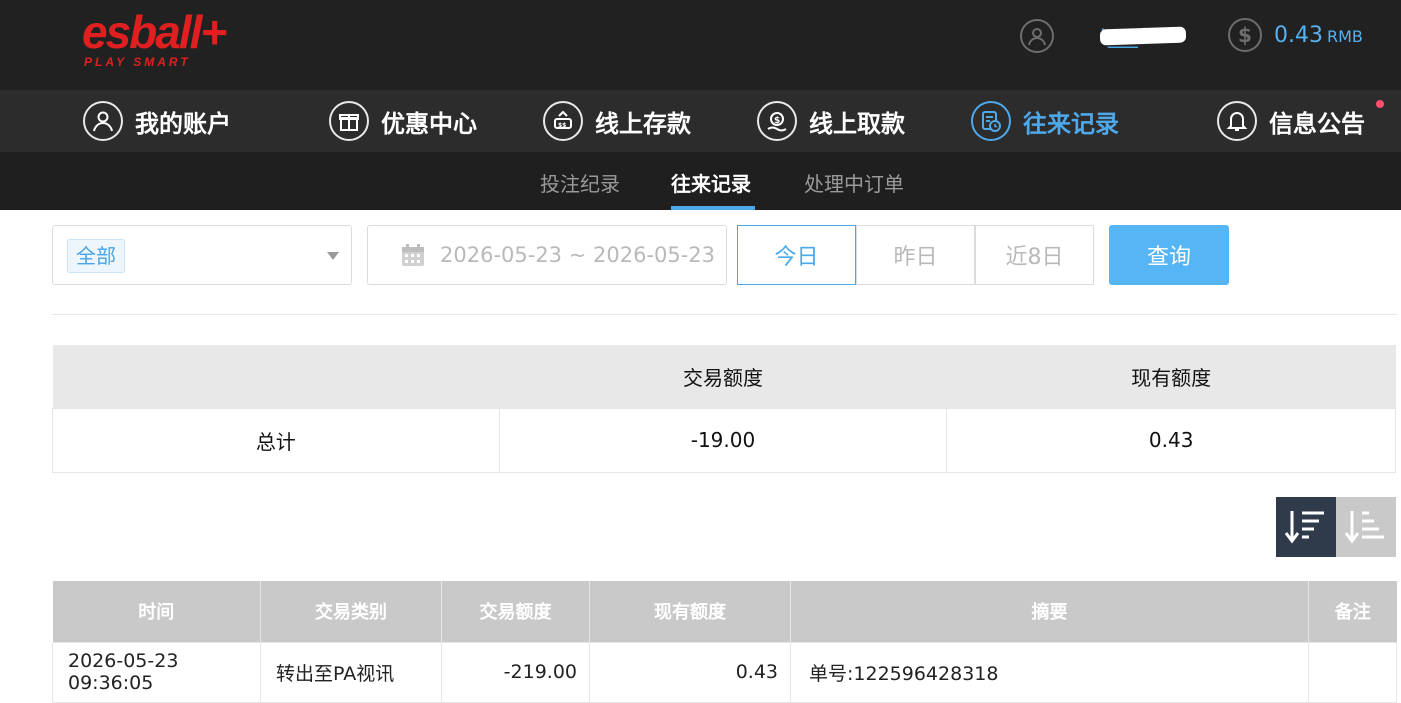  I want to click on query-button: 查询, so click(1169, 255).